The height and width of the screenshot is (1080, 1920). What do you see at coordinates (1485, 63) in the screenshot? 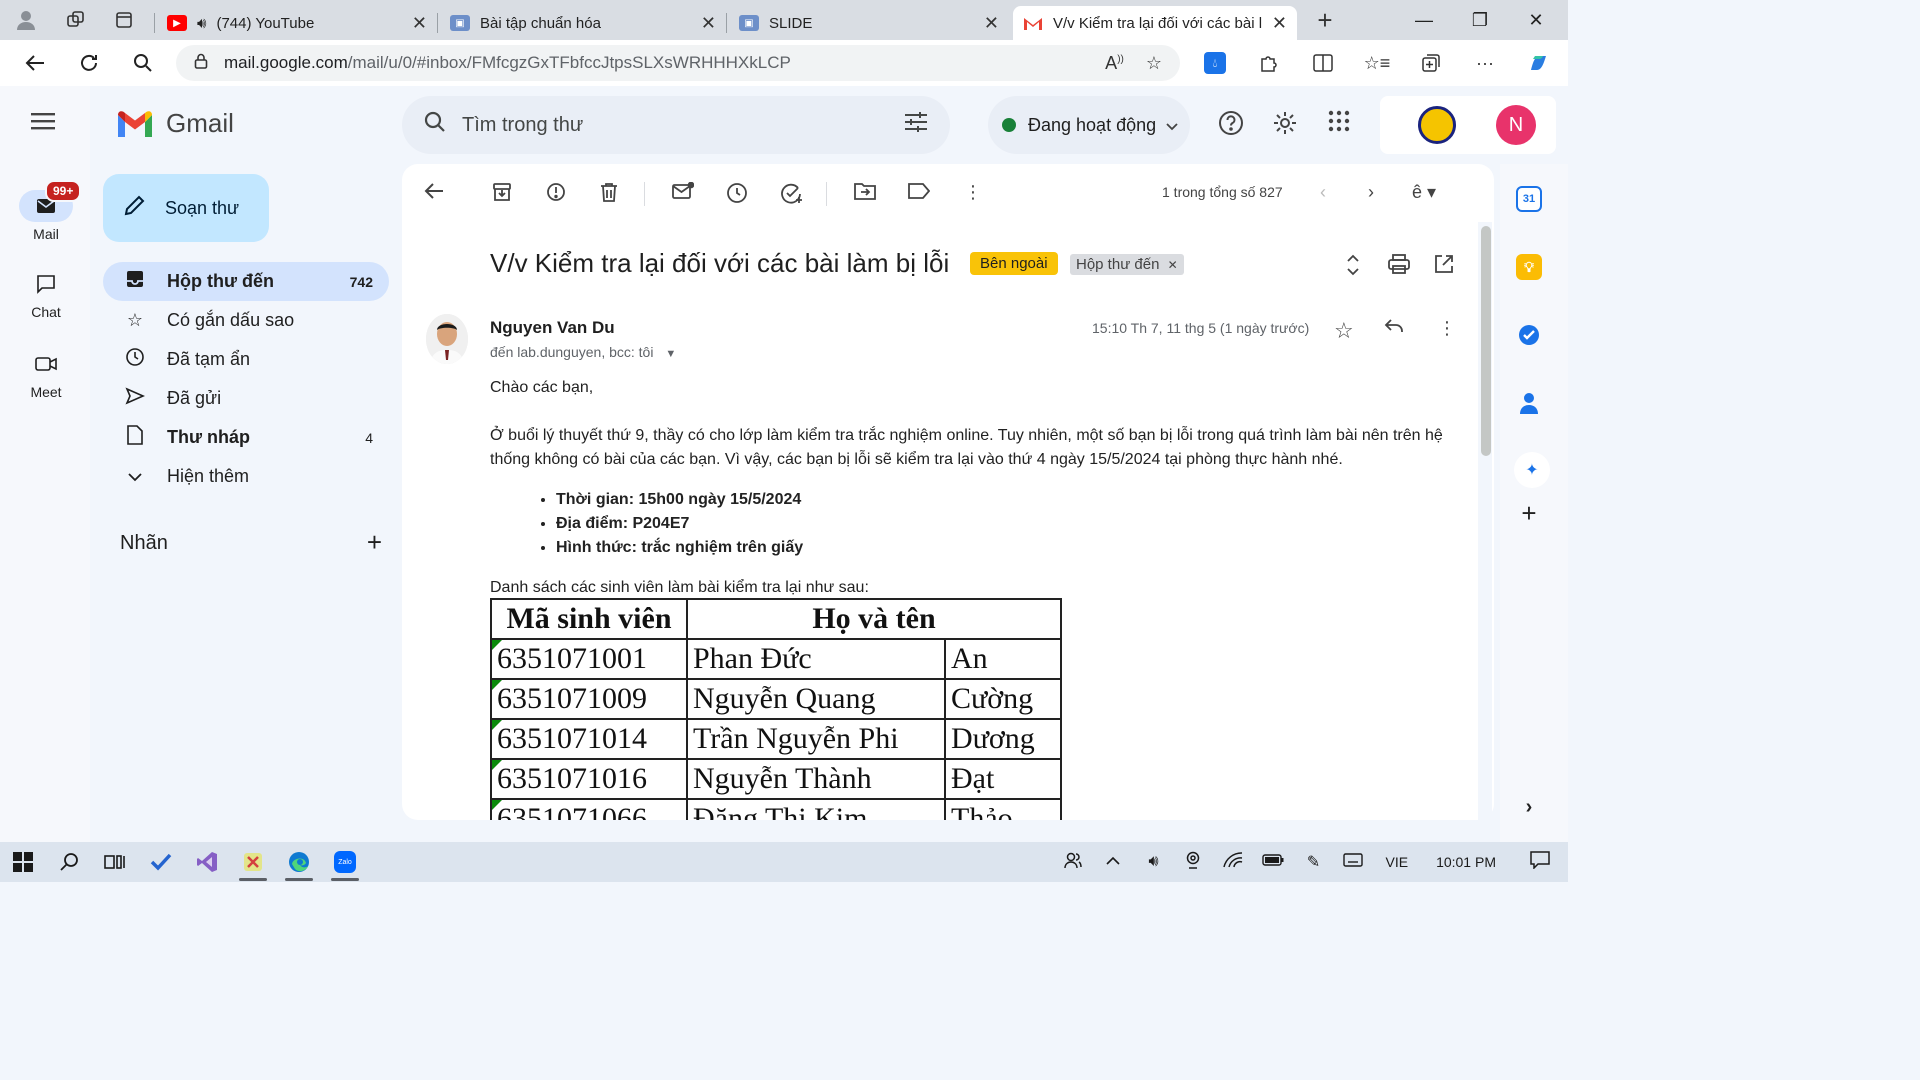
I see `more-menu-icon: ···` at bounding box center [1485, 63].